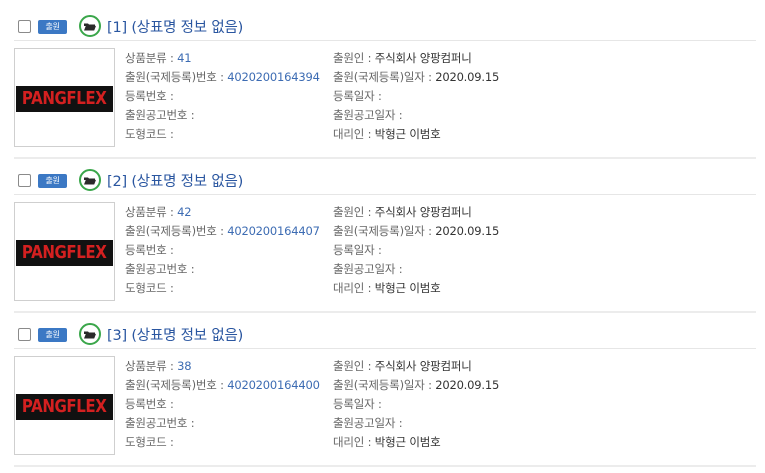 This screenshot has height=473, width=765. Describe the element at coordinates (158, 366) in the screenshot. I see `product-class-field: 상품분류 : 38` at that location.